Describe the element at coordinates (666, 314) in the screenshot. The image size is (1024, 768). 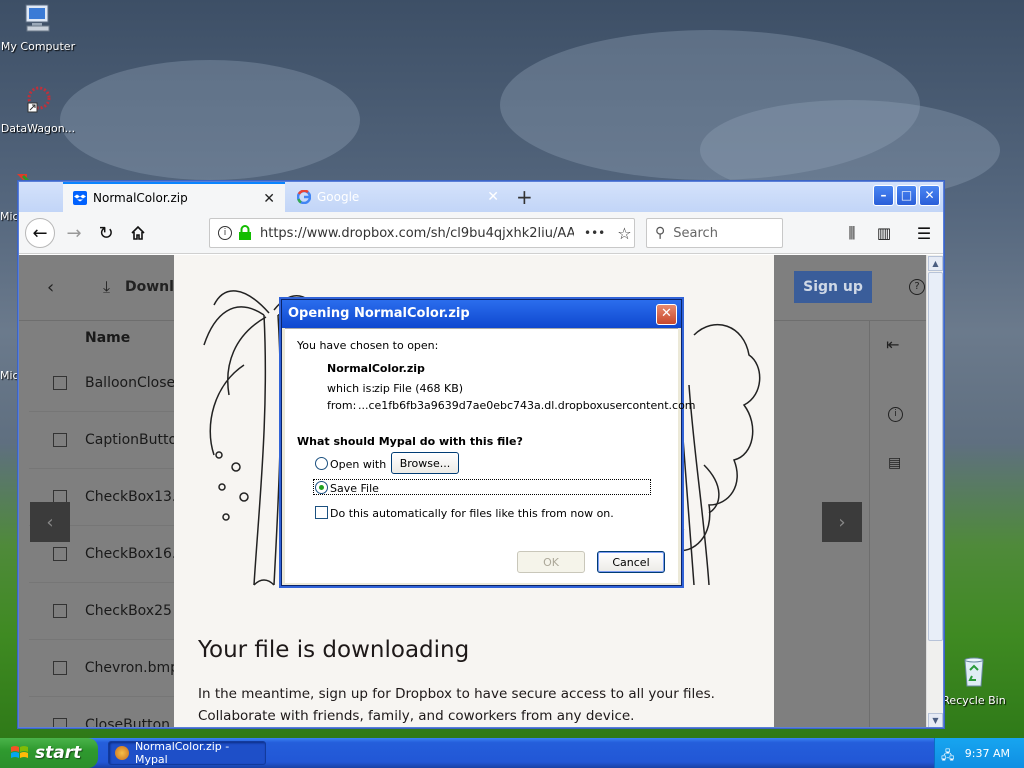
I see `dialog-close-button: ✕` at that location.